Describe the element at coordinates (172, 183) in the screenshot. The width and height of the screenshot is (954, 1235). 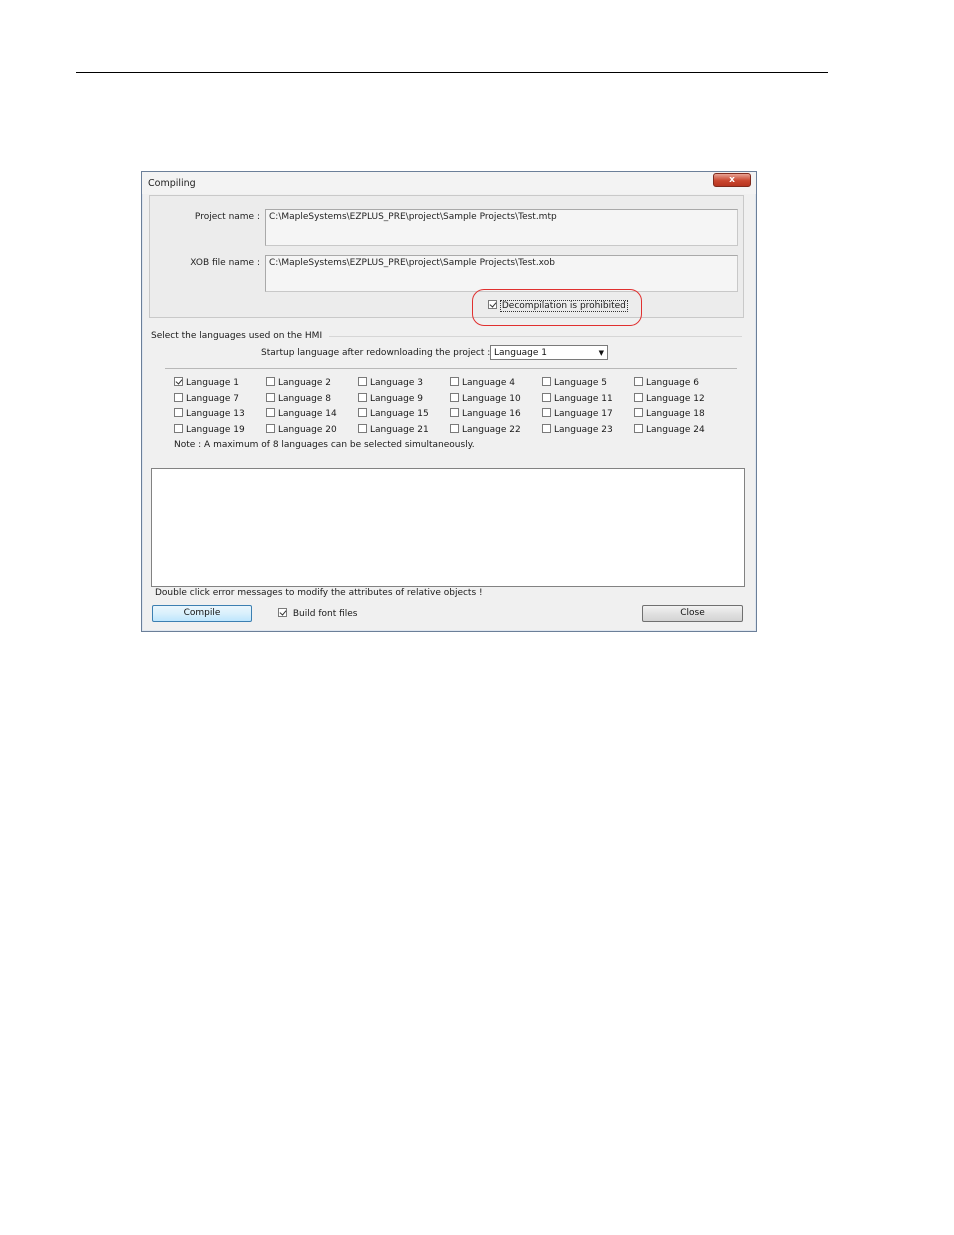
I see `dialog-title: Compiling` at that location.